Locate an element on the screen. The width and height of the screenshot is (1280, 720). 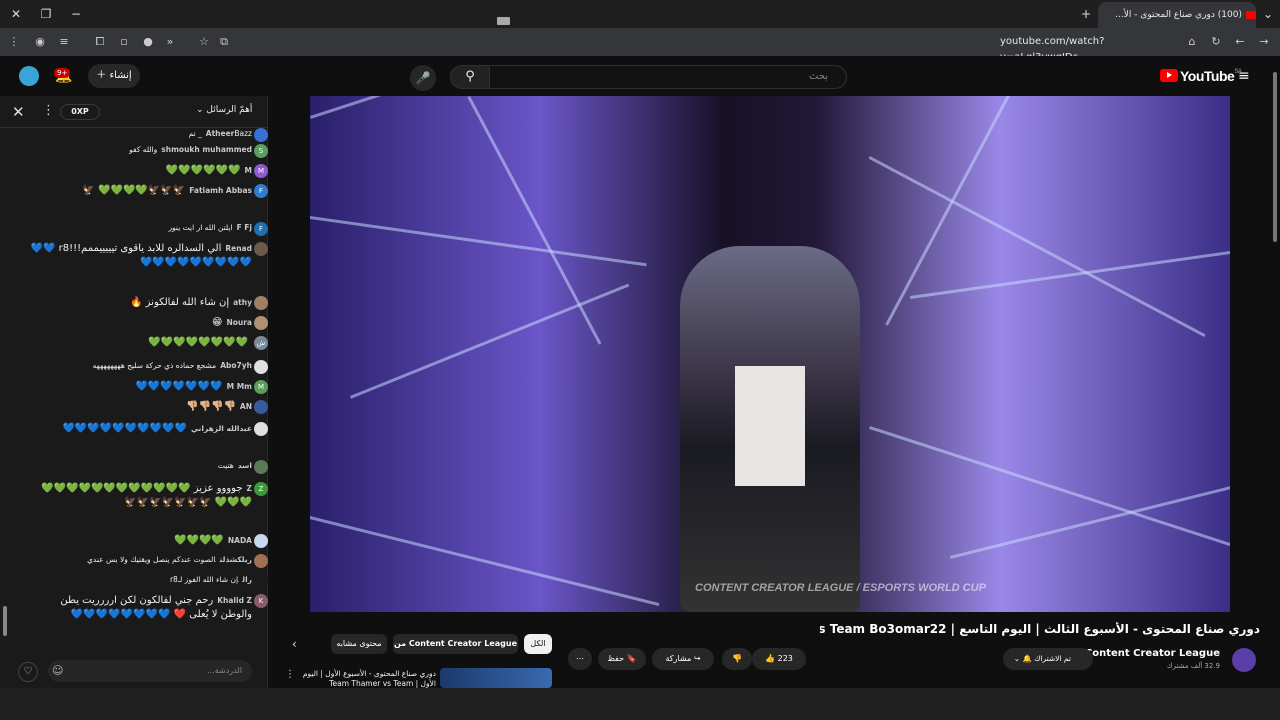
minimize-icon: − is located at coordinates (76, 14).